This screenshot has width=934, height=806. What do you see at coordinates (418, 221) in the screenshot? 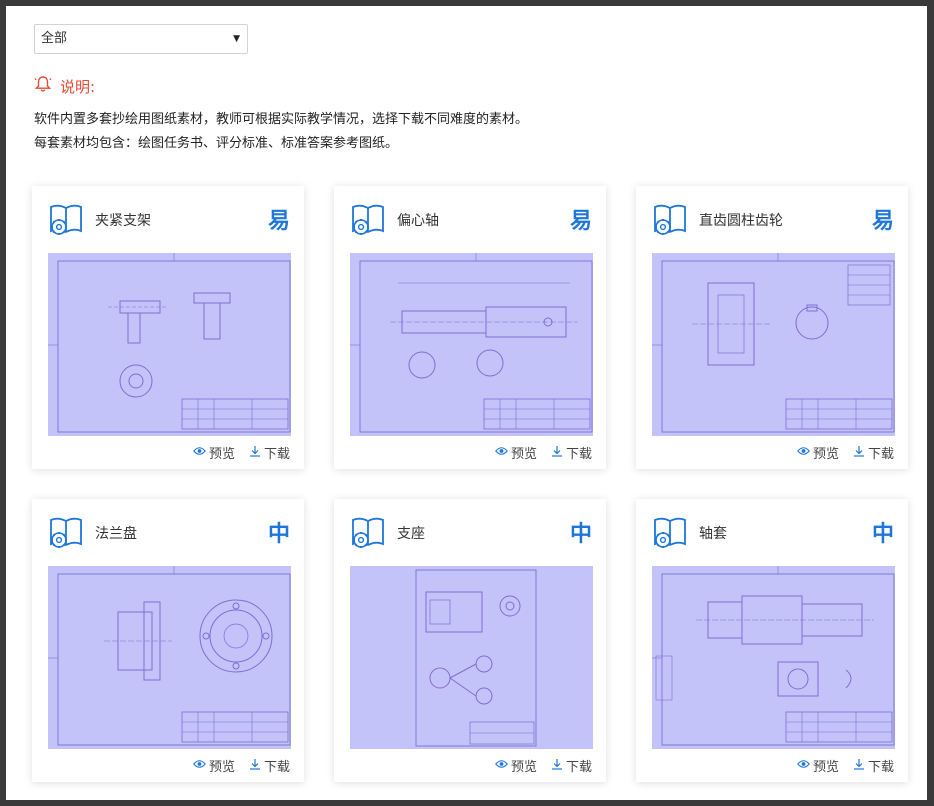
I see `card-title: 偏心轴` at bounding box center [418, 221].